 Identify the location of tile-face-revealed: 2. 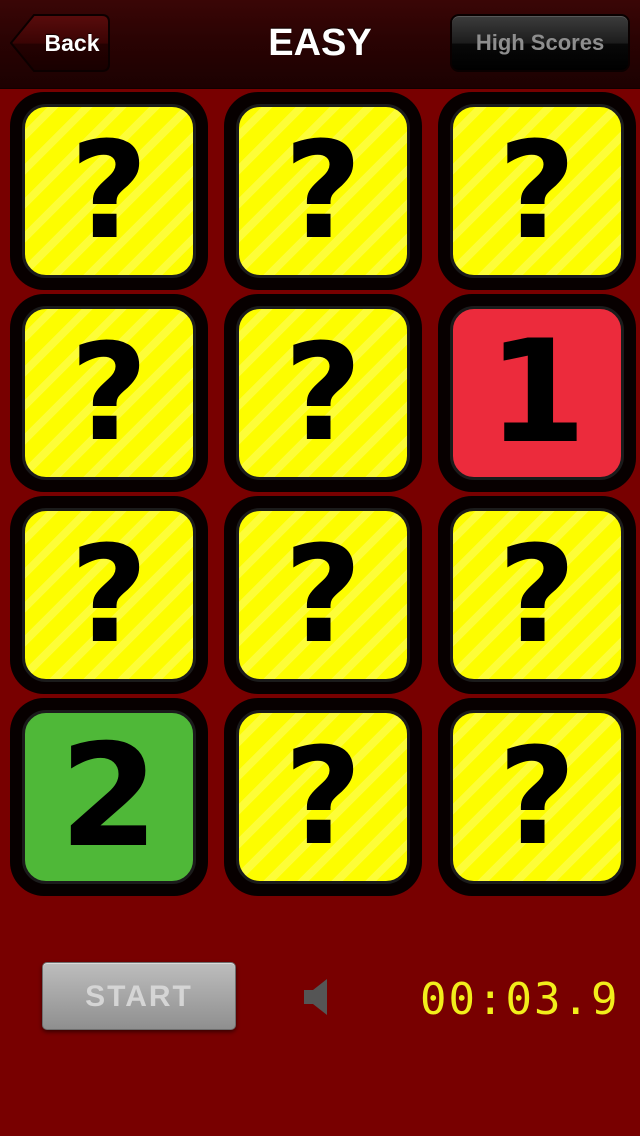
(109, 797).